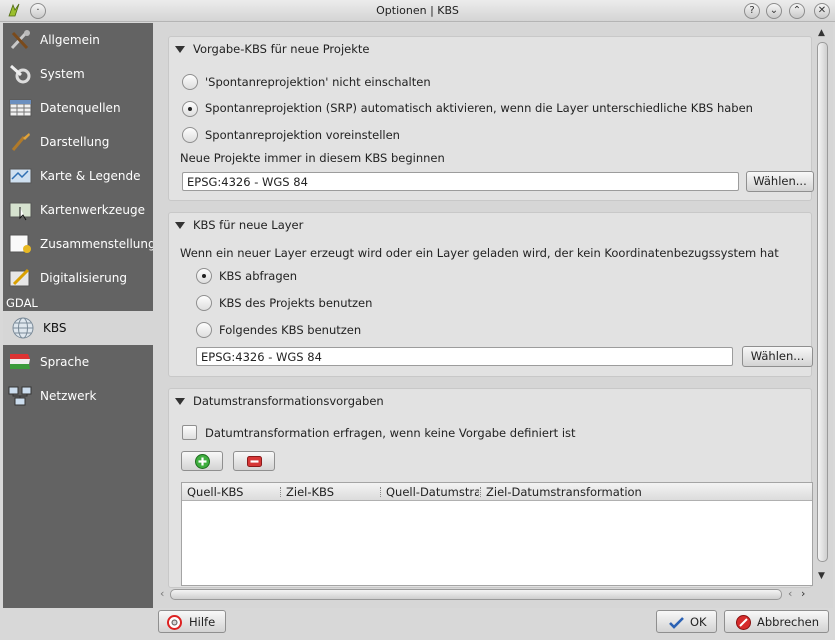 This screenshot has height=640, width=835. Describe the element at coordinates (774, 11) in the screenshot. I see `minimize-button: ⌄` at that location.